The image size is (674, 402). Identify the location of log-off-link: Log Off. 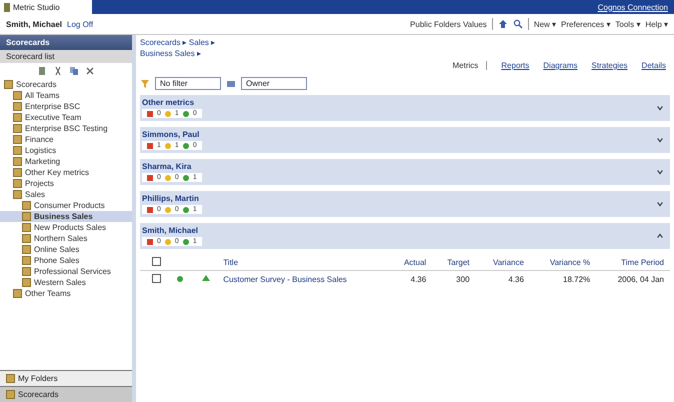
(80, 24).